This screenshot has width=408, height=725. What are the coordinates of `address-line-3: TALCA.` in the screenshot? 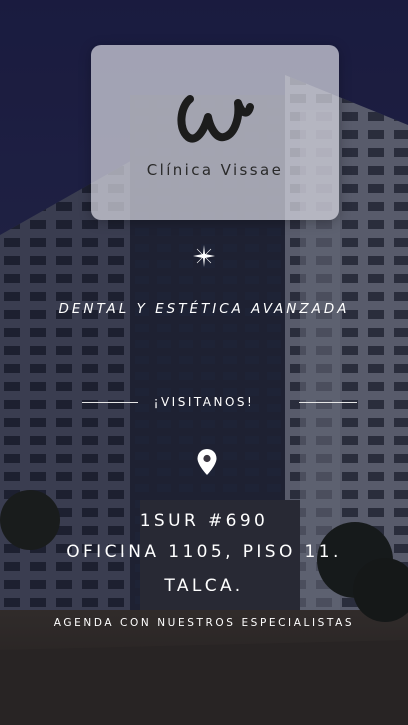 It's located at (204, 586).